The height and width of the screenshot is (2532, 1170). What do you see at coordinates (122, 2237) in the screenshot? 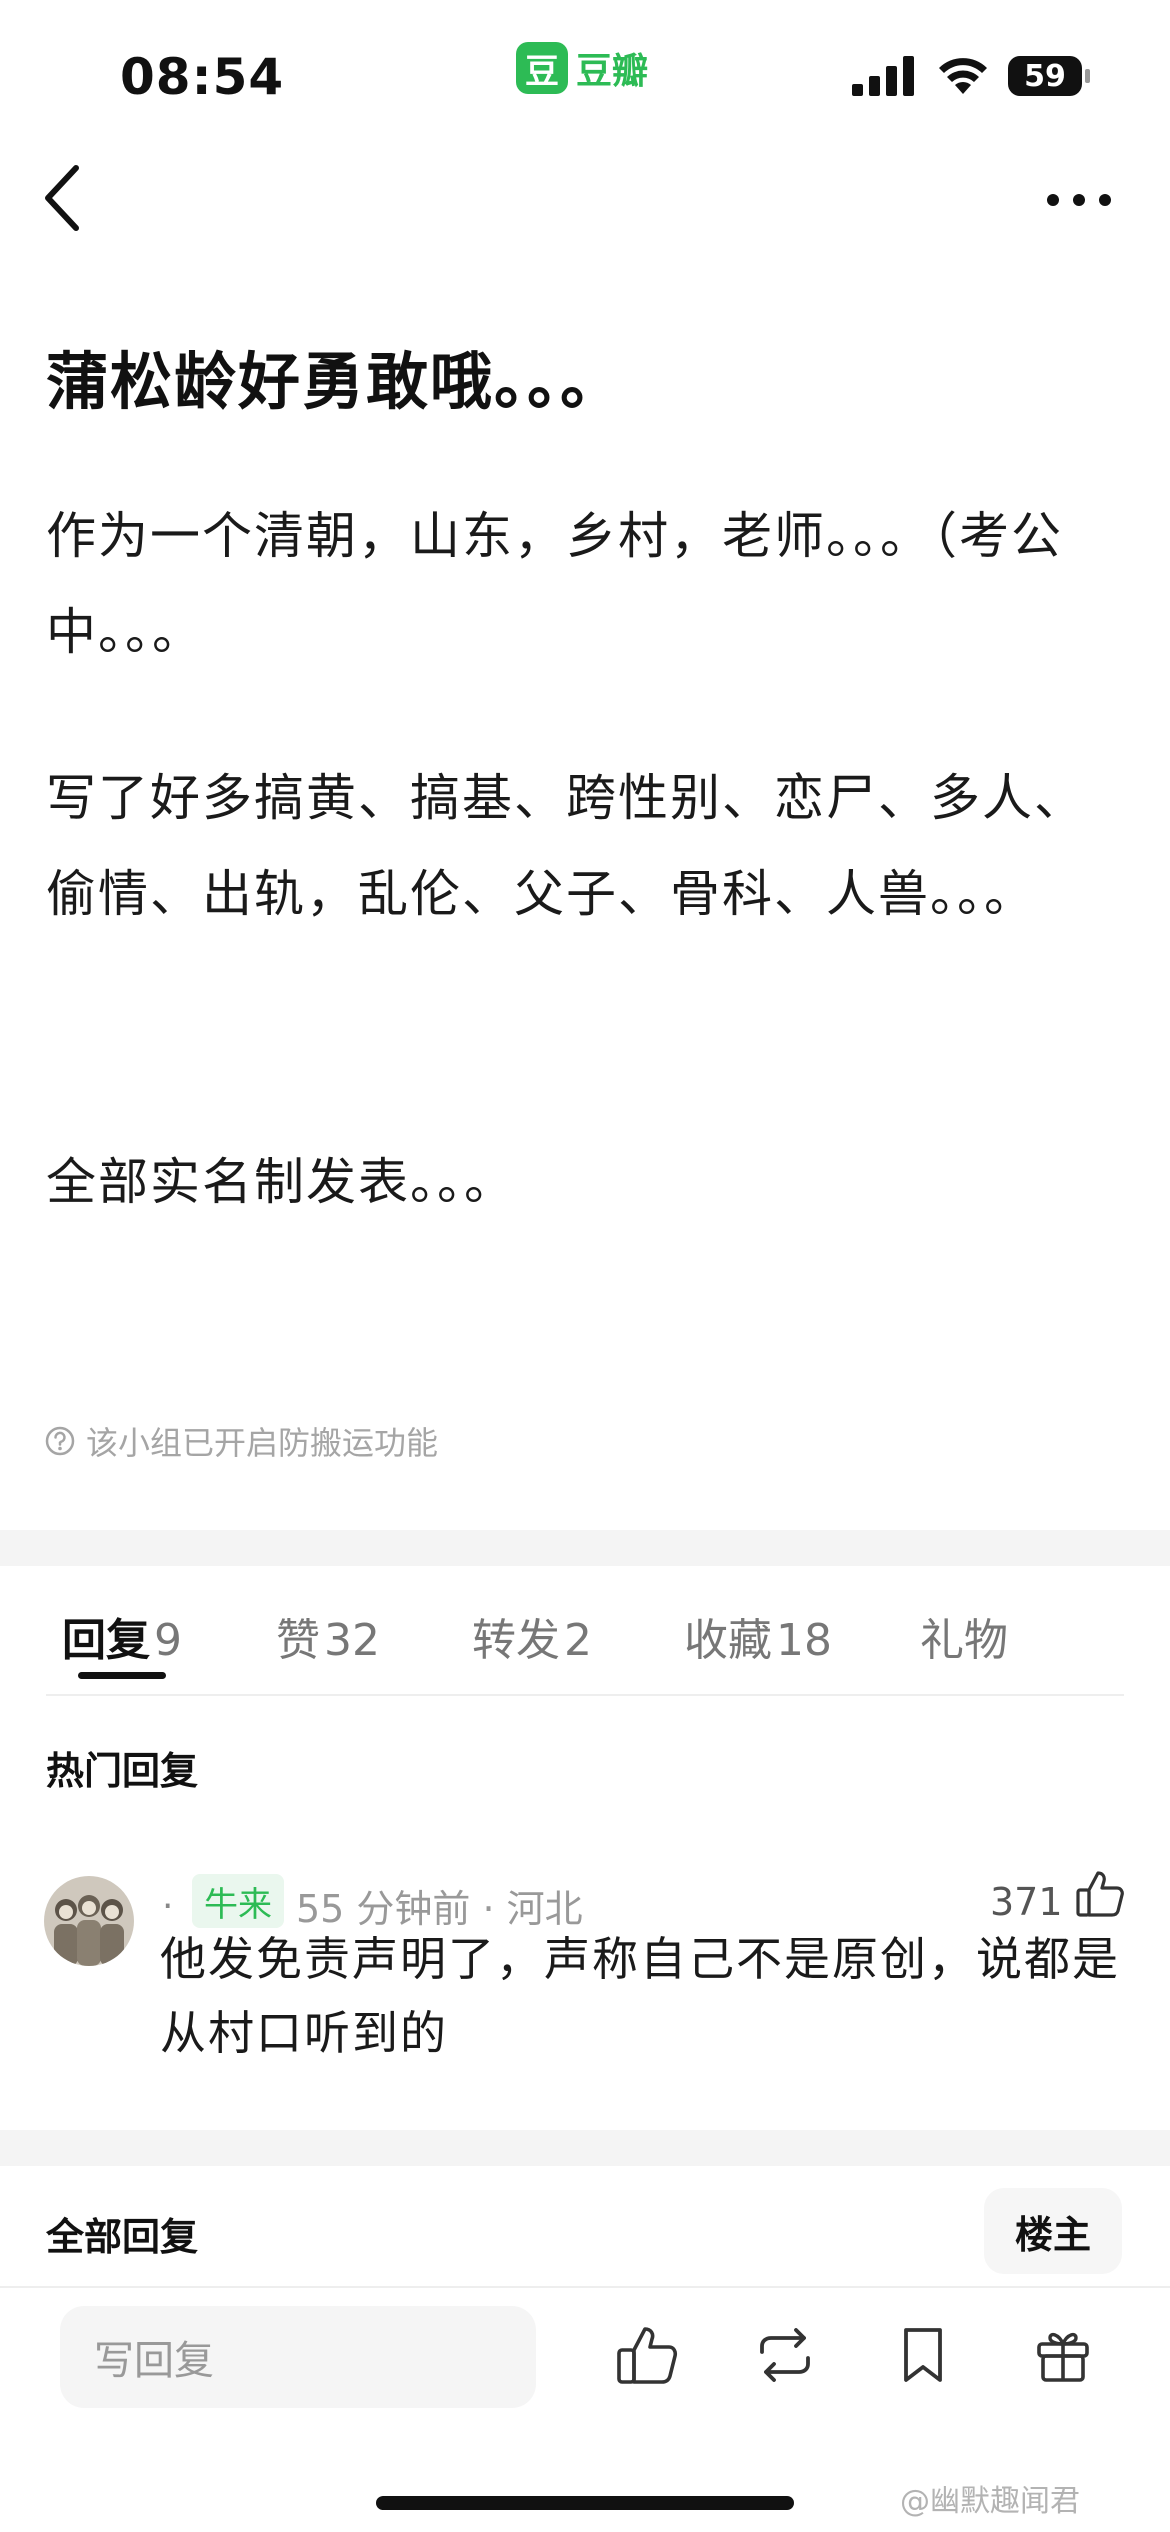
I see `all-replies-title: 全部回复` at bounding box center [122, 2237].